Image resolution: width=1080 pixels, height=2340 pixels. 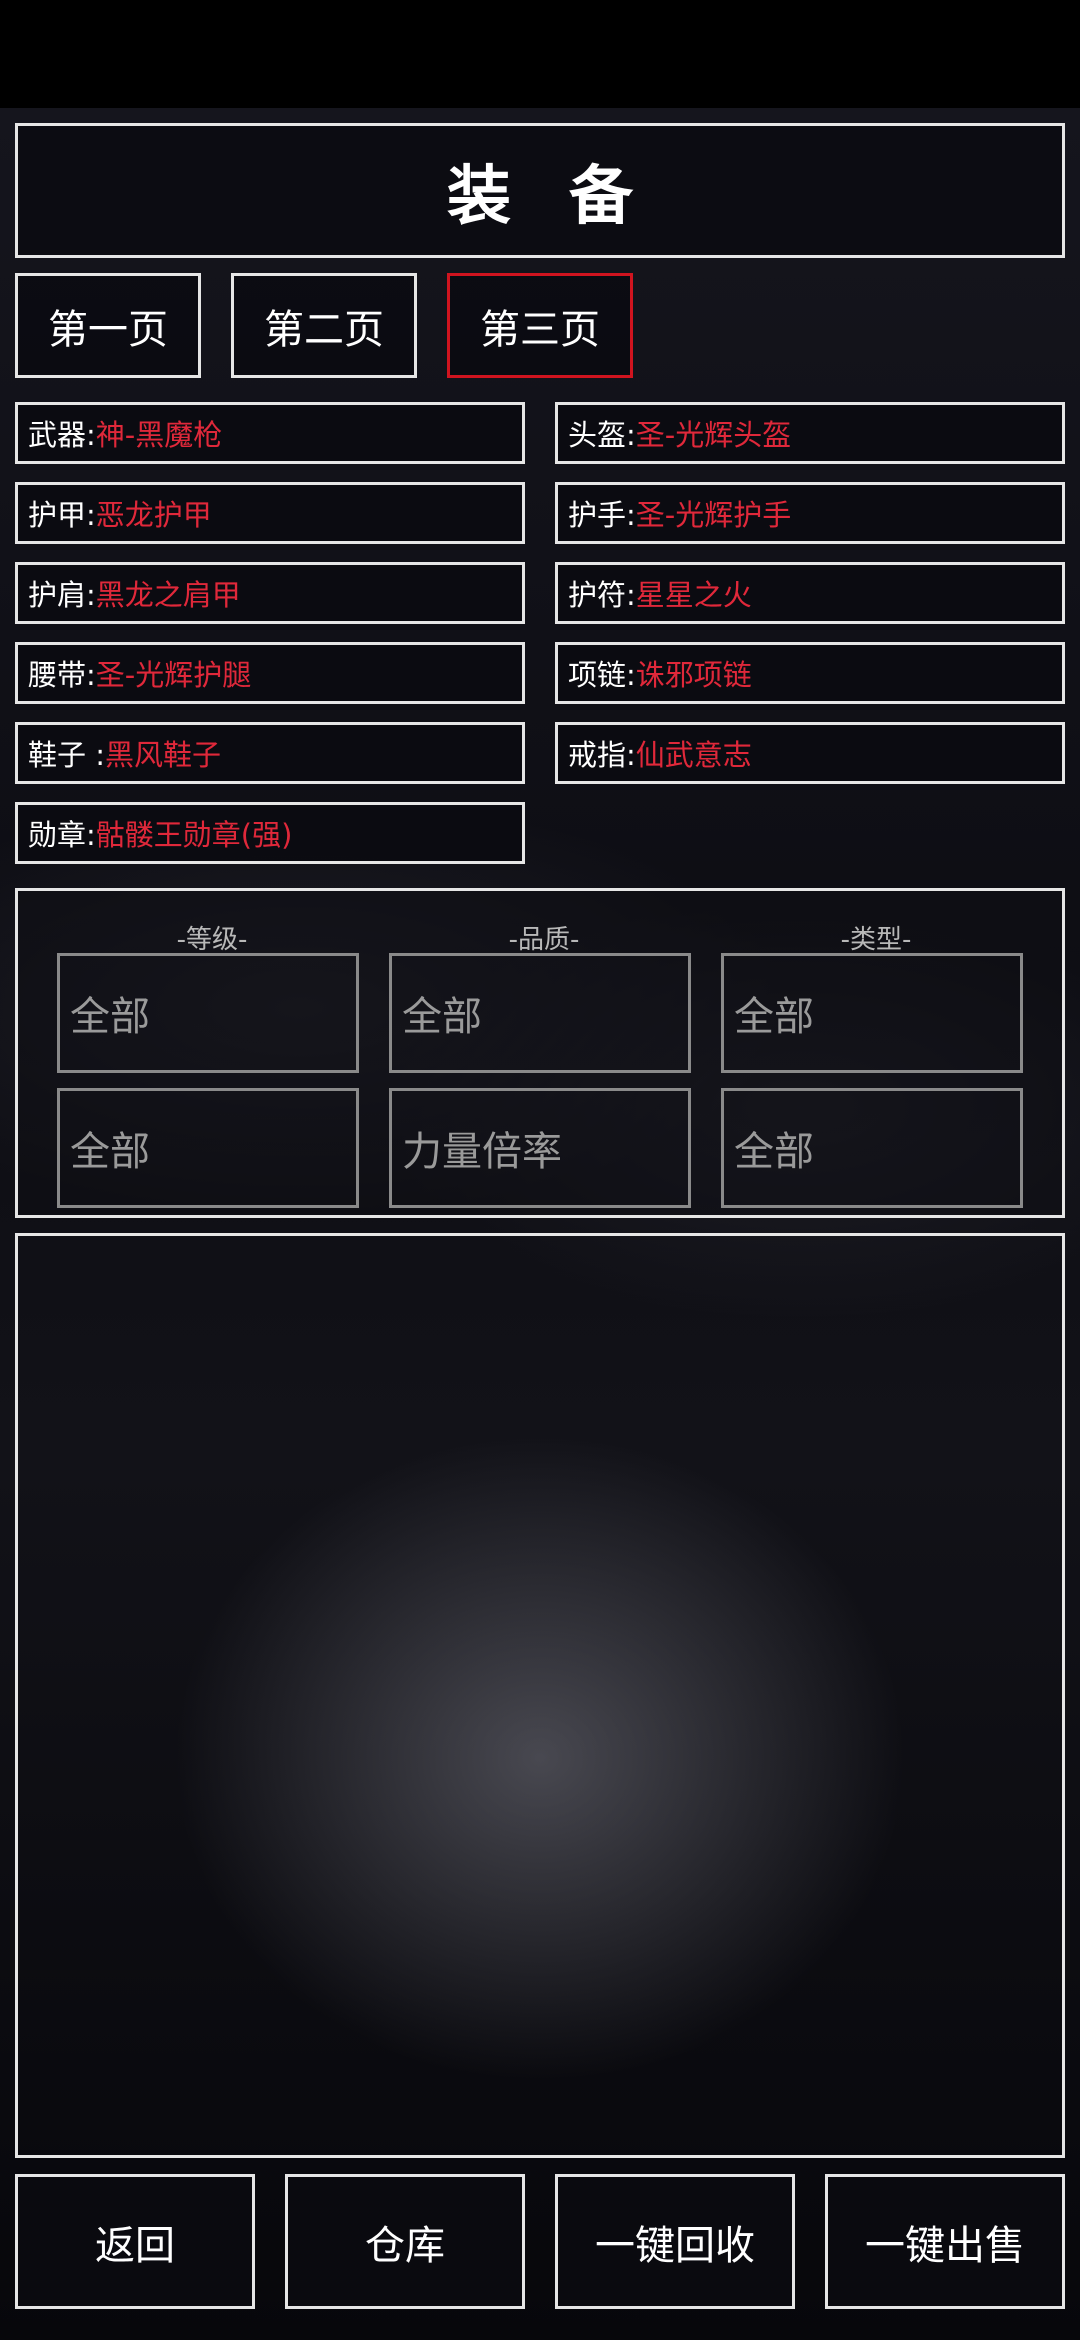 What do you see at coordinates (173, 675) in the screenshot?
I see `slot-value: 圣-光辉护腿` at bounding box center [173, 675].